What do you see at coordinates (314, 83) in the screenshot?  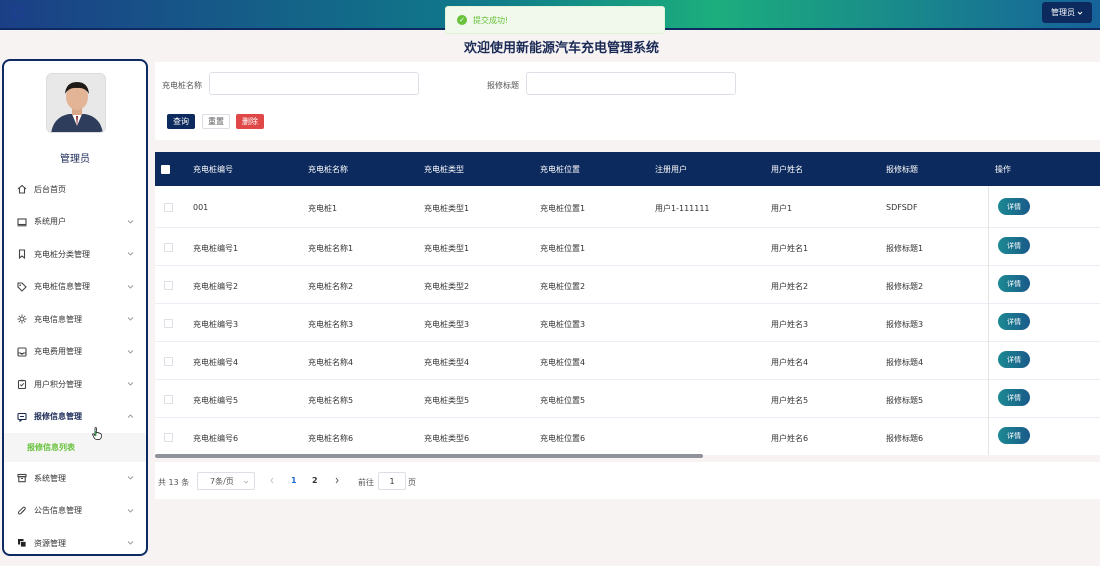 I see `name-filter-input` at bounding box center [314, 83].